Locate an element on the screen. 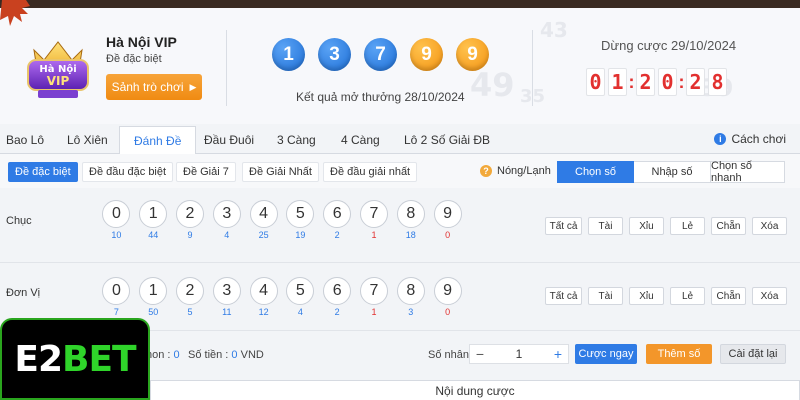 The height and width of the screenshot is (400, 800). hot-cold-toggle: ? Nóng/Lạnh is located at coordinates (515, 171).